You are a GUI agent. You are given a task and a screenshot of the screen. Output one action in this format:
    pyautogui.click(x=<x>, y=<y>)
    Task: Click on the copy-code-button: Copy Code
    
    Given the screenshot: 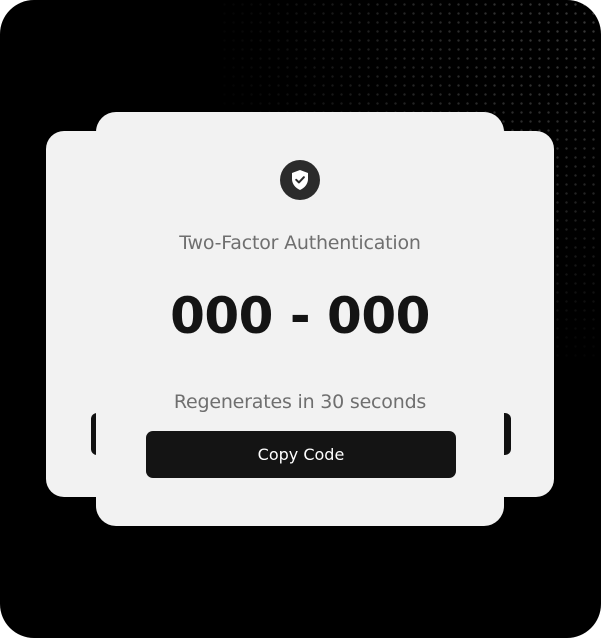 What is the action you would take?
    pyautogui.click(x=301, y=454)
    